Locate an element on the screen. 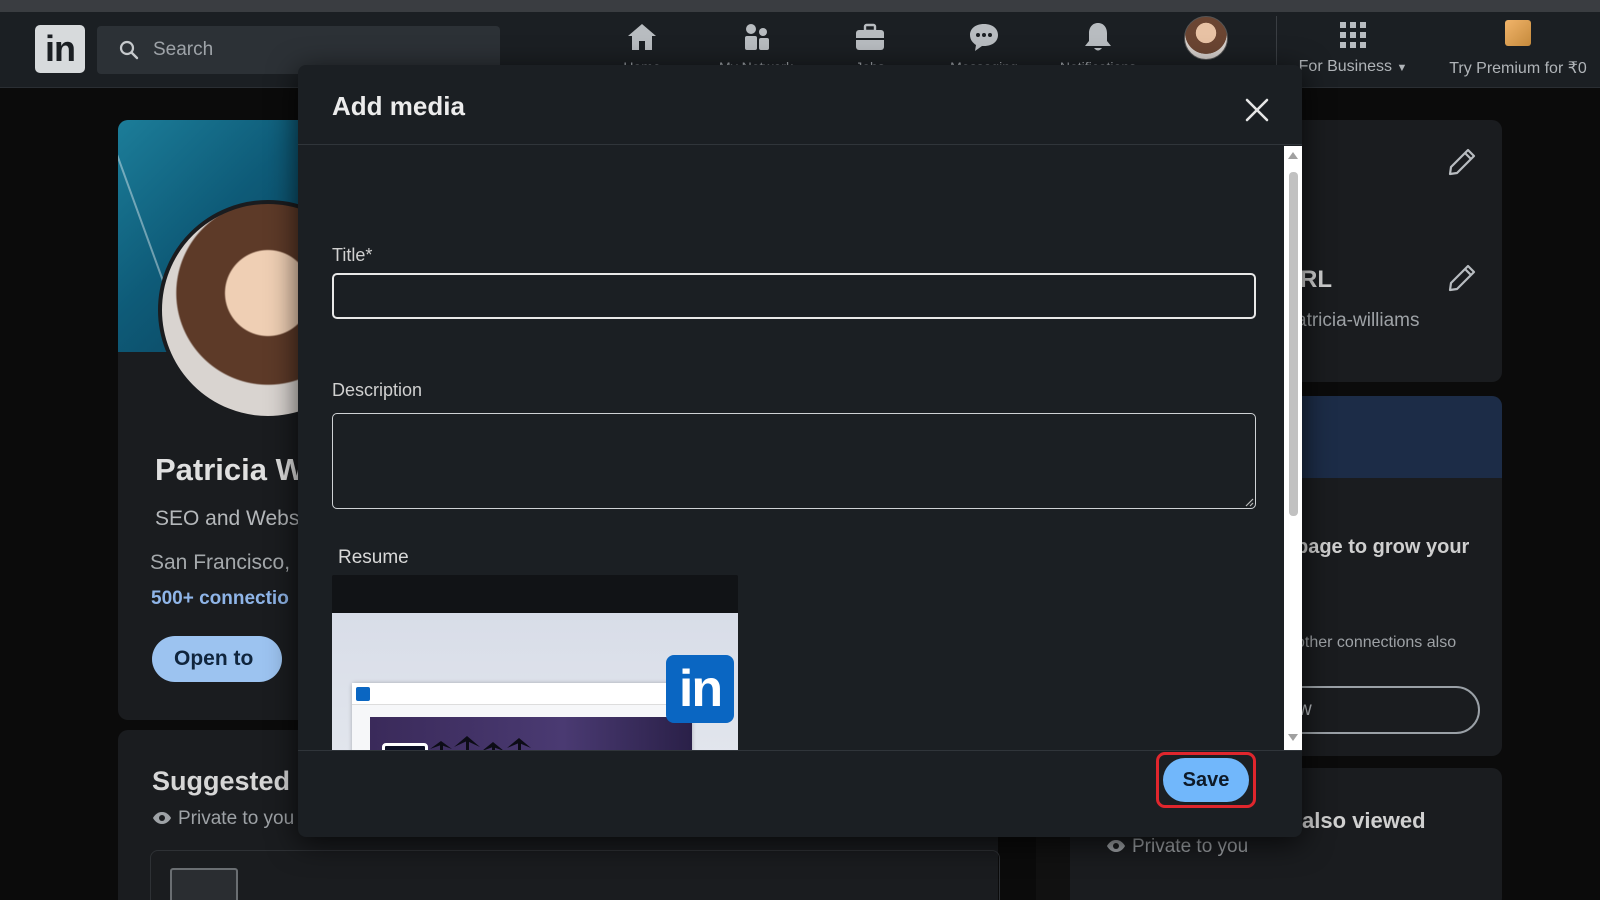 The image size is (1600, 900). title-field-label: Title* is located at coordinates (352, 255).